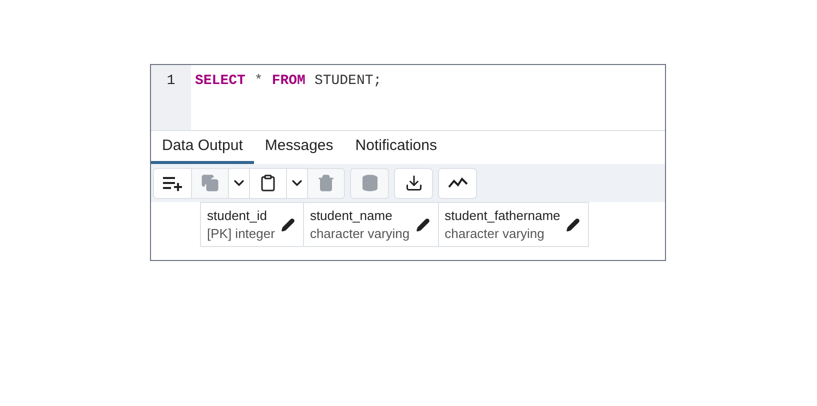  What do you see at coordinates (396, 147) in the screenshot?
I see `tab: Notifications` at bounding box center [396, 147].